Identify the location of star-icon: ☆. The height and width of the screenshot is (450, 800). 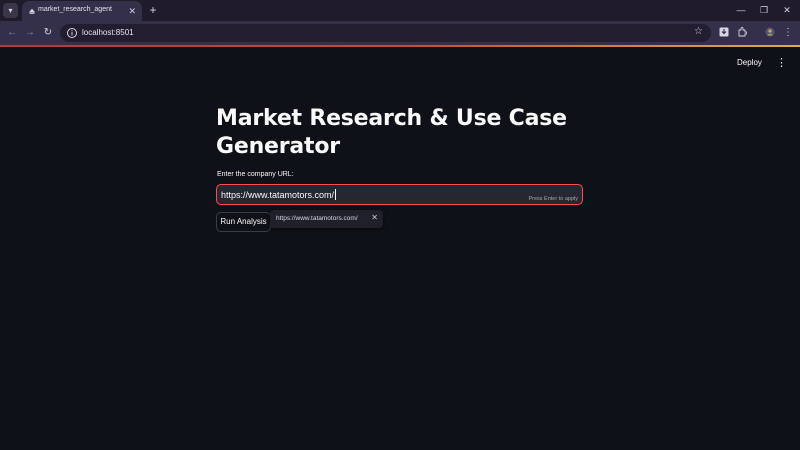
(698, 31).